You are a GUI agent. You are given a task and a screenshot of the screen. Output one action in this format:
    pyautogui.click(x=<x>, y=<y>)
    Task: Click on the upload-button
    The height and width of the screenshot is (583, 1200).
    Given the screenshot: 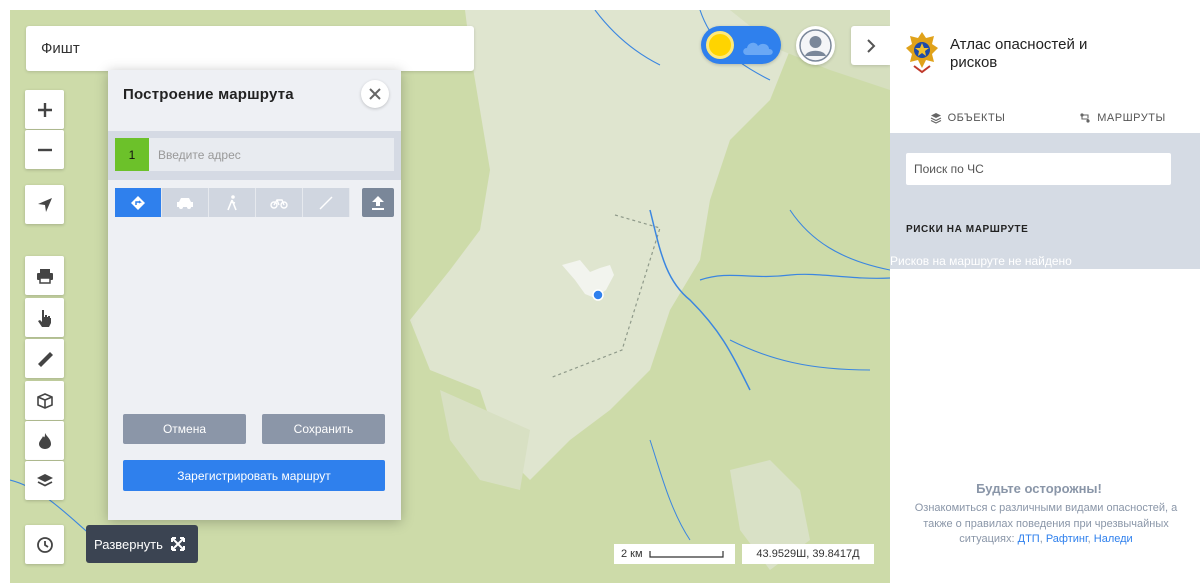 What is the action you would take?
    pyautogui.click(x=378, y=202)
    